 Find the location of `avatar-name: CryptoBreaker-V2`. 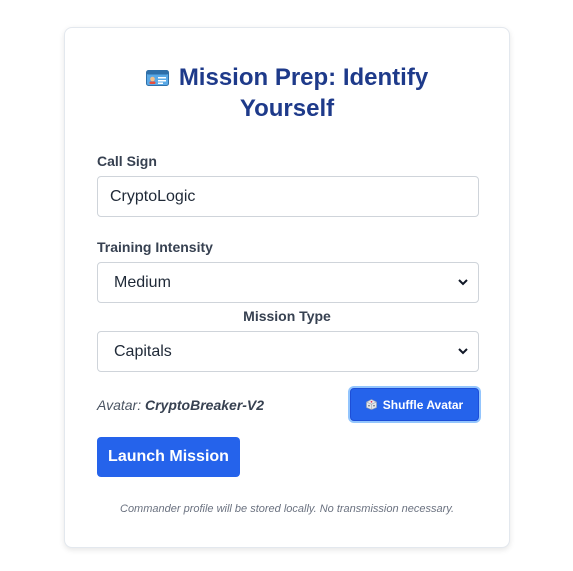

avatar-name: CryptoBreaker-V2 is located at coordinates (205, 405).